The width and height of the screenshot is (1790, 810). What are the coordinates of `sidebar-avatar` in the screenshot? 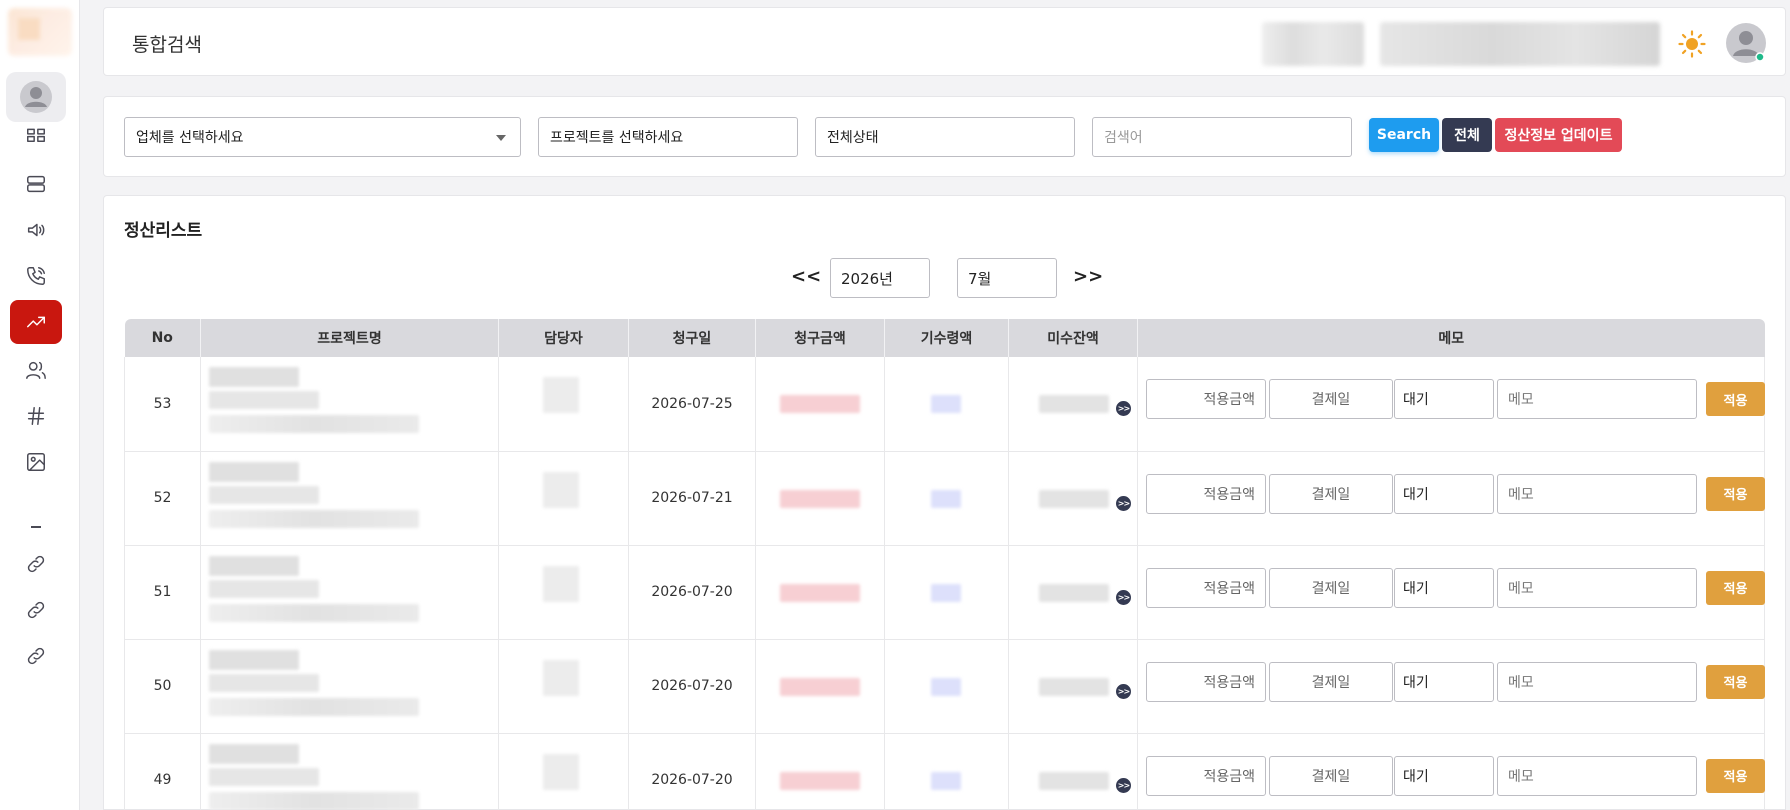 It's located at (36, 97).